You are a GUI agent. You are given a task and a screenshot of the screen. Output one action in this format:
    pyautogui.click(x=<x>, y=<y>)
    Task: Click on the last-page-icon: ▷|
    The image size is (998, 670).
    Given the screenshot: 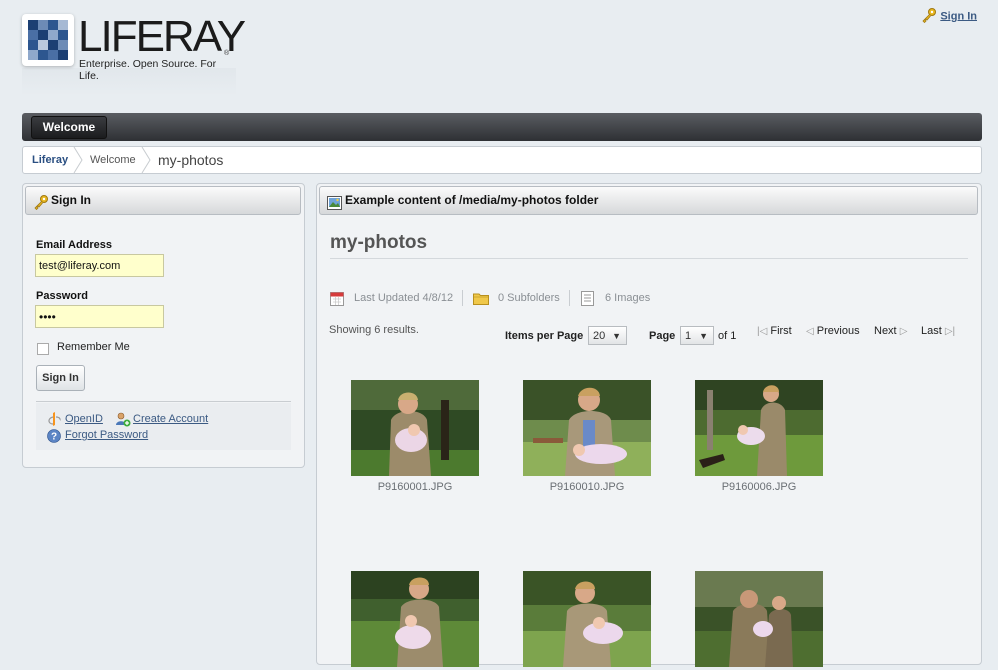 What is the action you would take?
    pyautogui.click(x=950, y=331)
    